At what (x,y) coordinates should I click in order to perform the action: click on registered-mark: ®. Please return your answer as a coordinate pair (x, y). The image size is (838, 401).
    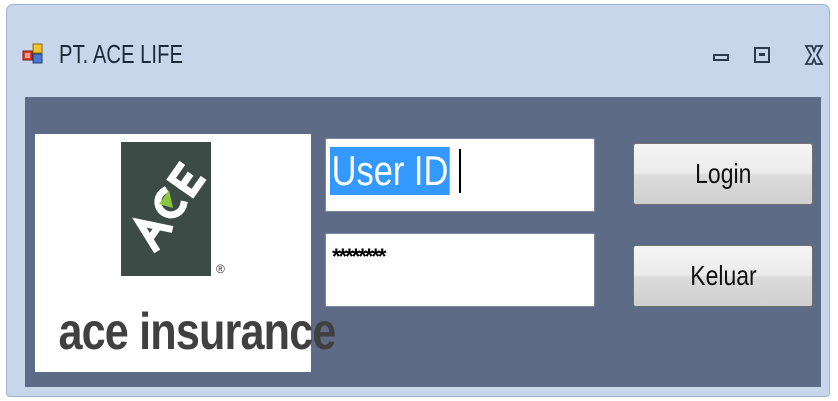
    Looking at the image, I should click on (220, 269).